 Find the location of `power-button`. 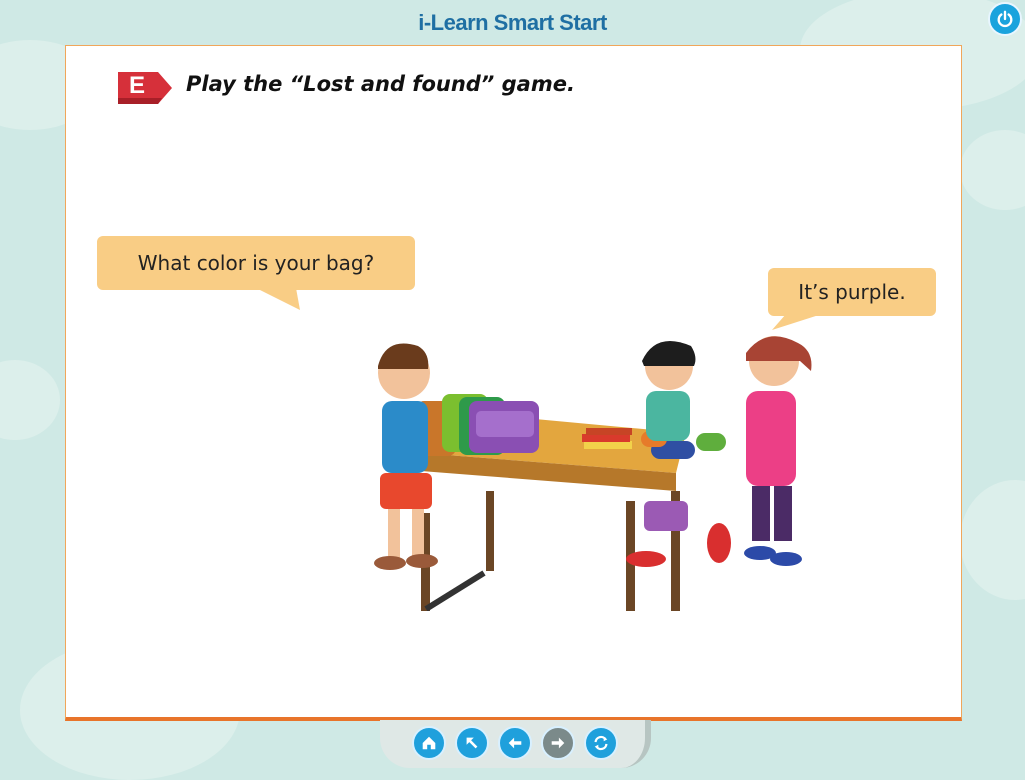

power-button is located at coordinates (1005, 19).